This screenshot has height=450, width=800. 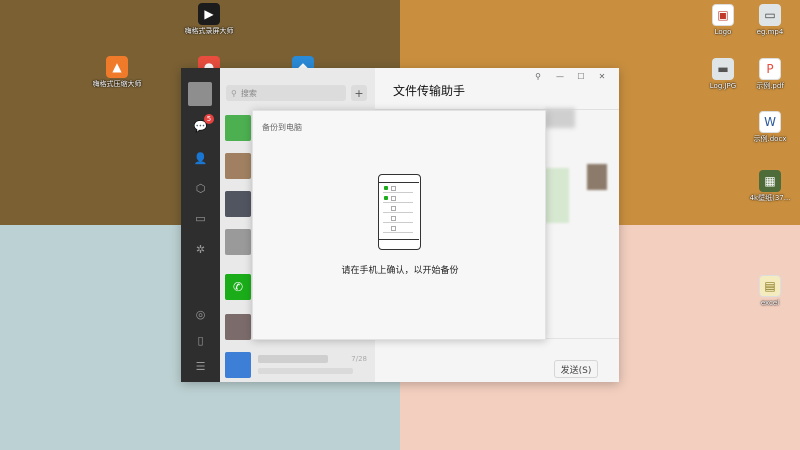 I want to click on phone-icon: ▯, so click(x=200, y=340).